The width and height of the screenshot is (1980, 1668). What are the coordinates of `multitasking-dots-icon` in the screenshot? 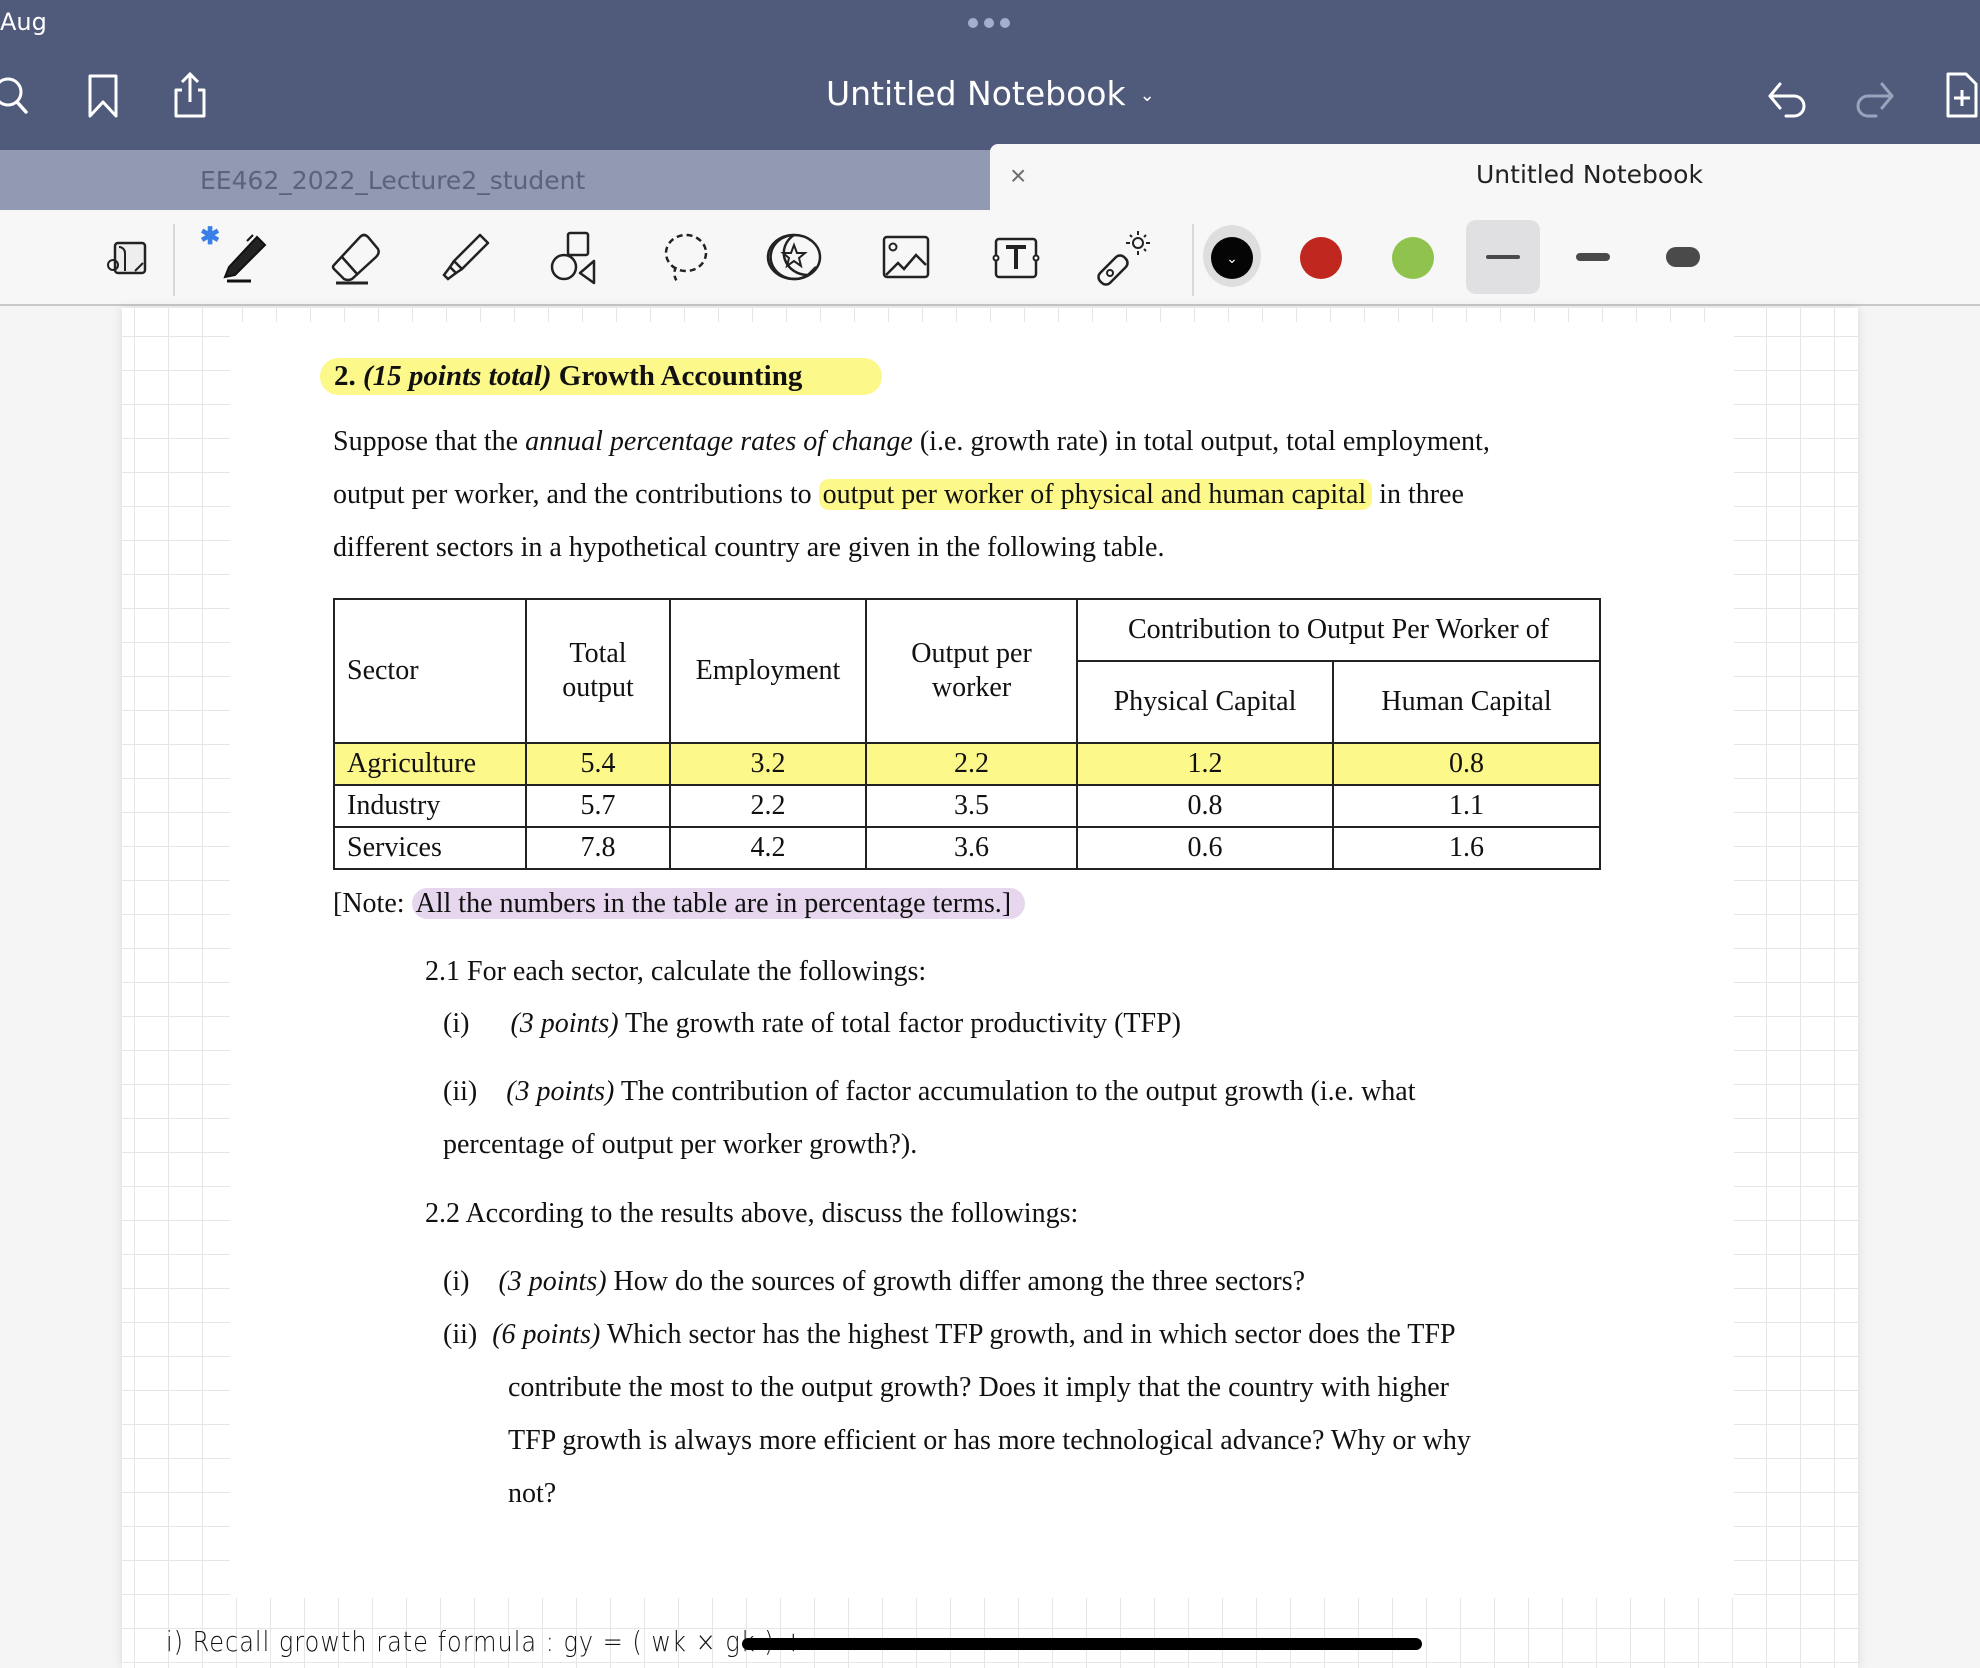 It's located at (989, 23).